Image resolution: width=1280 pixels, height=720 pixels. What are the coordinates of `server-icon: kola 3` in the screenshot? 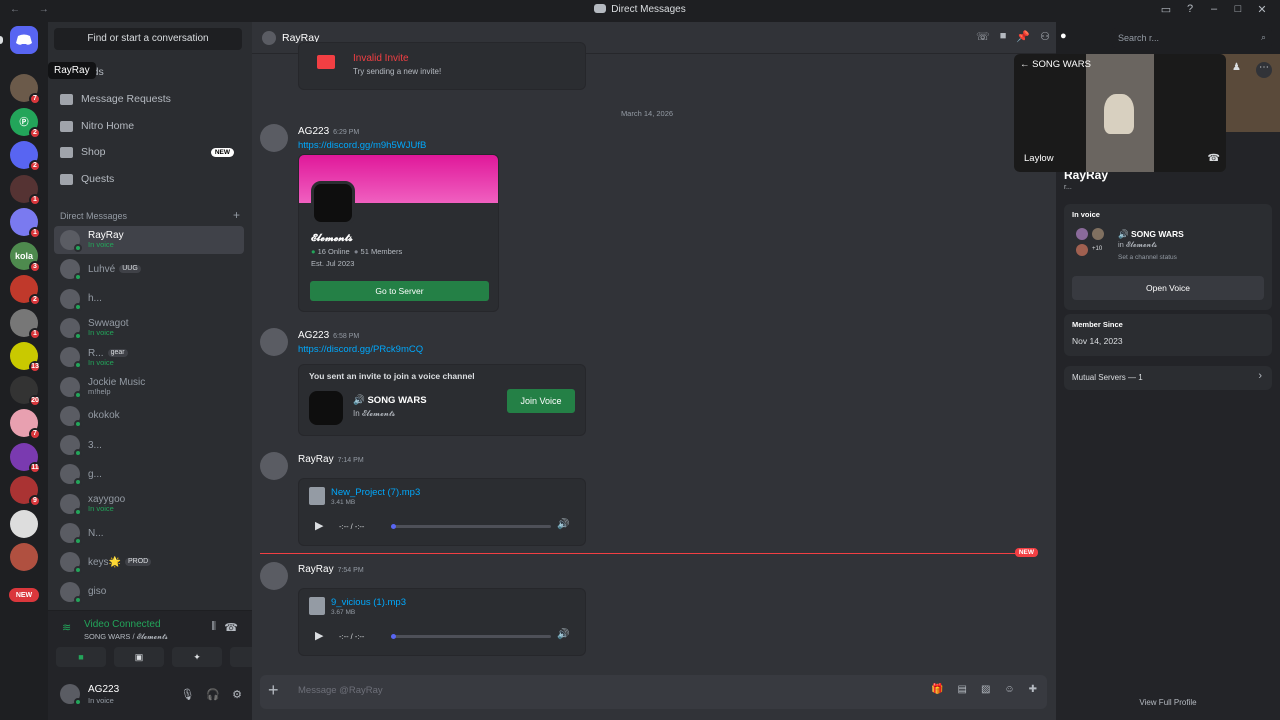 It's located at (25, 257).